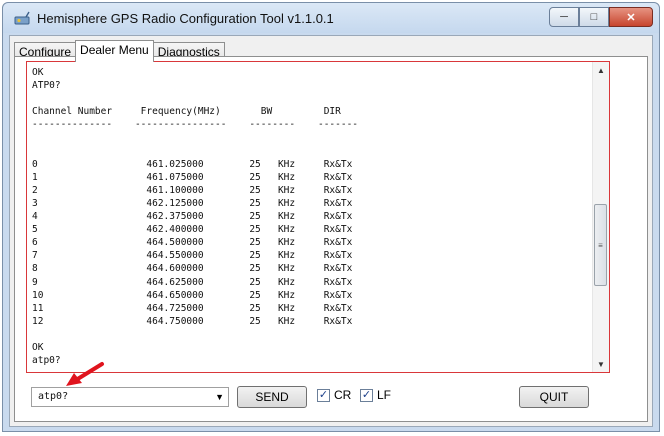  Describe the element at coordinates (331, 400) in the screenshot. I see `command-bar: atp0? ▼ SEND ✓ CR ✓ LF QUIT` at that location.